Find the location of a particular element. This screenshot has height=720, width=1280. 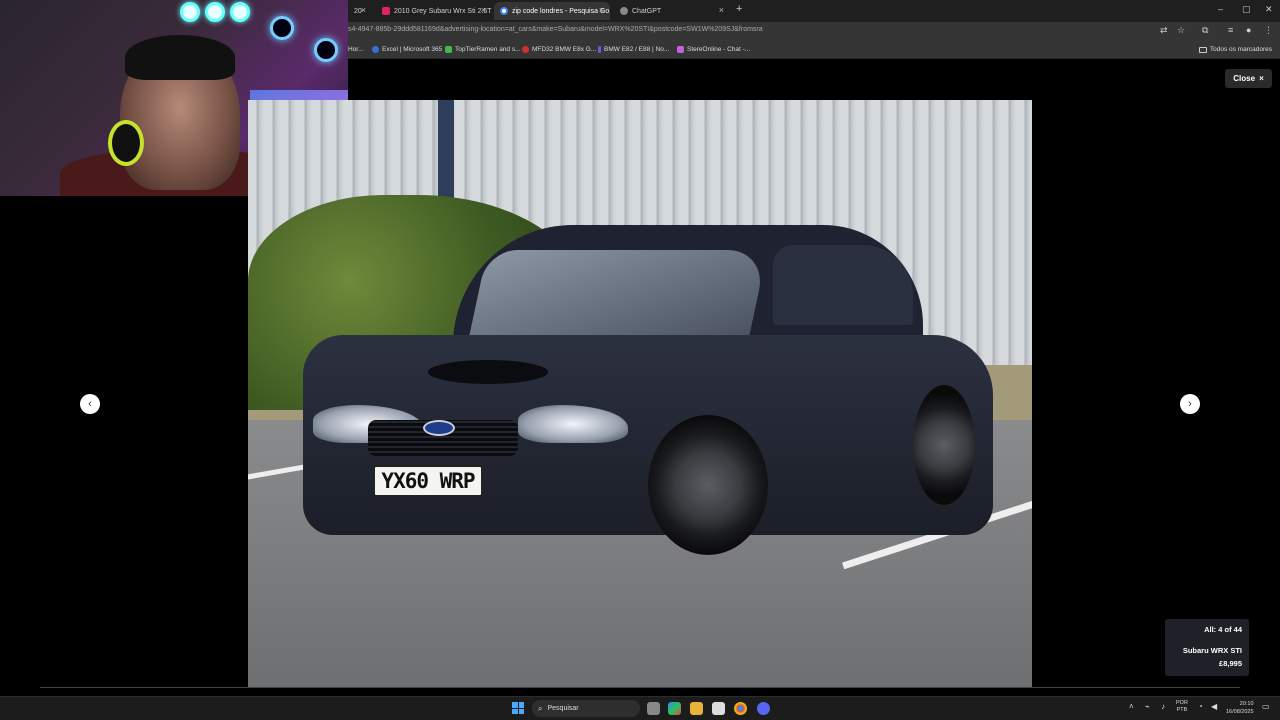

car-windshield is located at coordinates (618, 295).